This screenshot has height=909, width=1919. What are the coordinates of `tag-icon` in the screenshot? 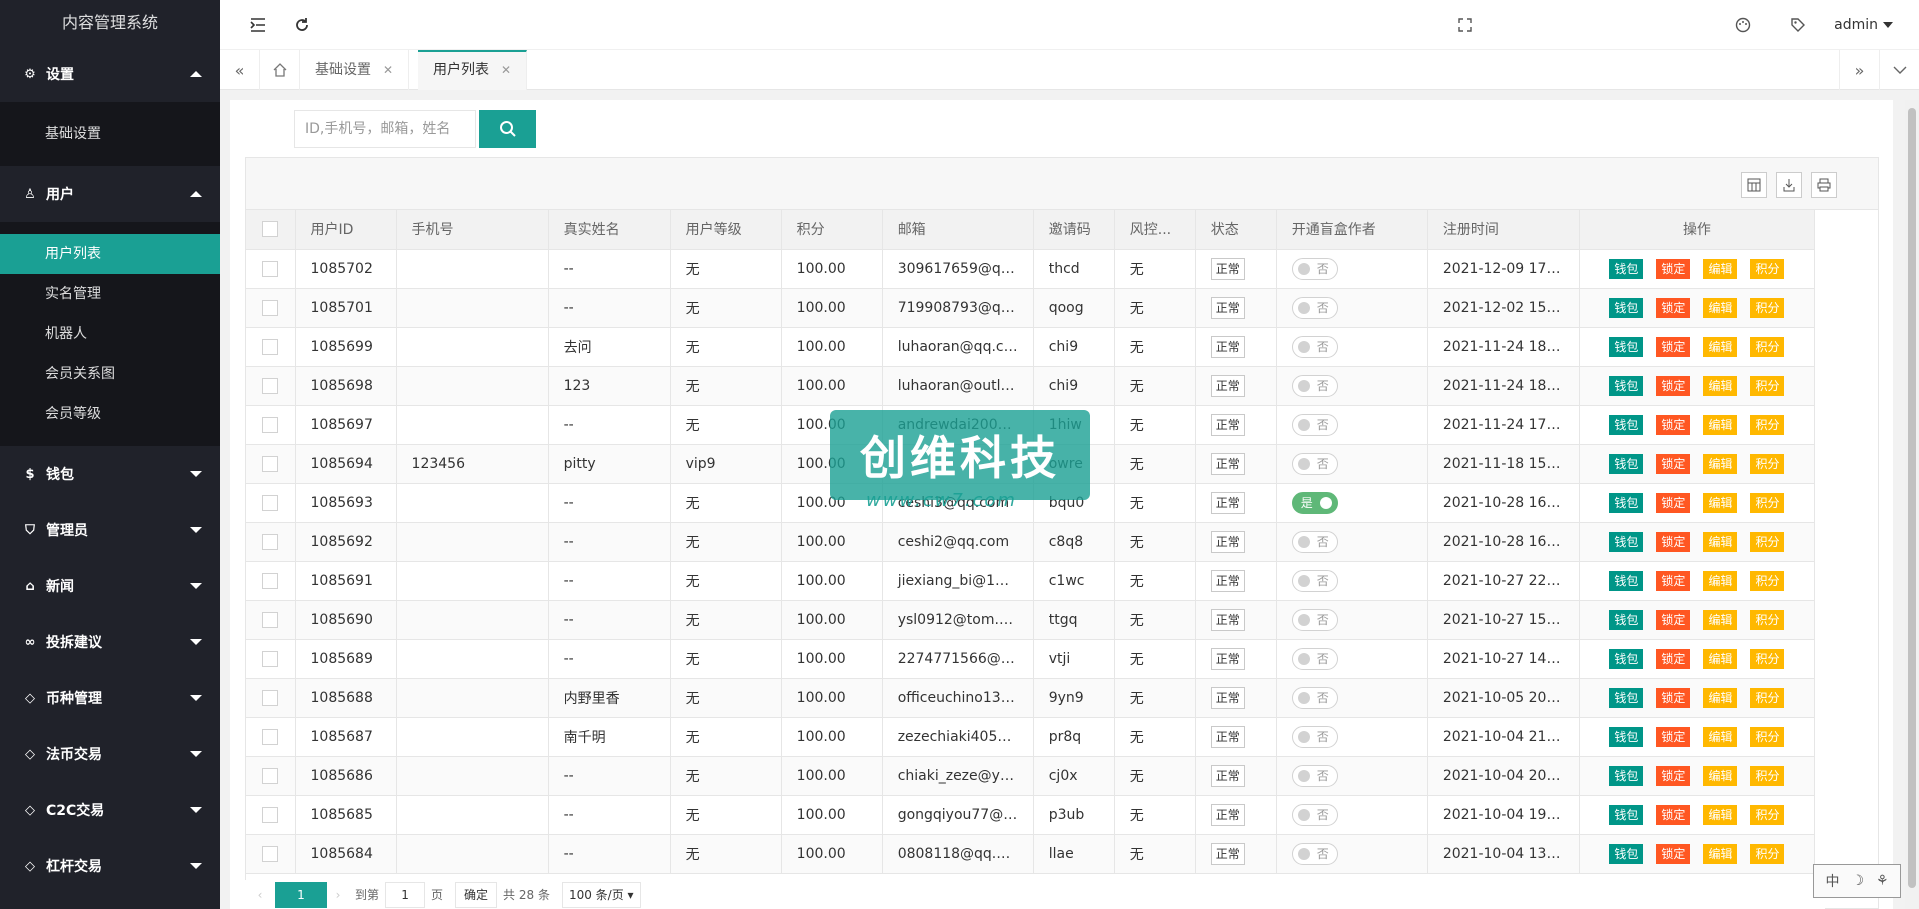 It's located at (1798, 25).